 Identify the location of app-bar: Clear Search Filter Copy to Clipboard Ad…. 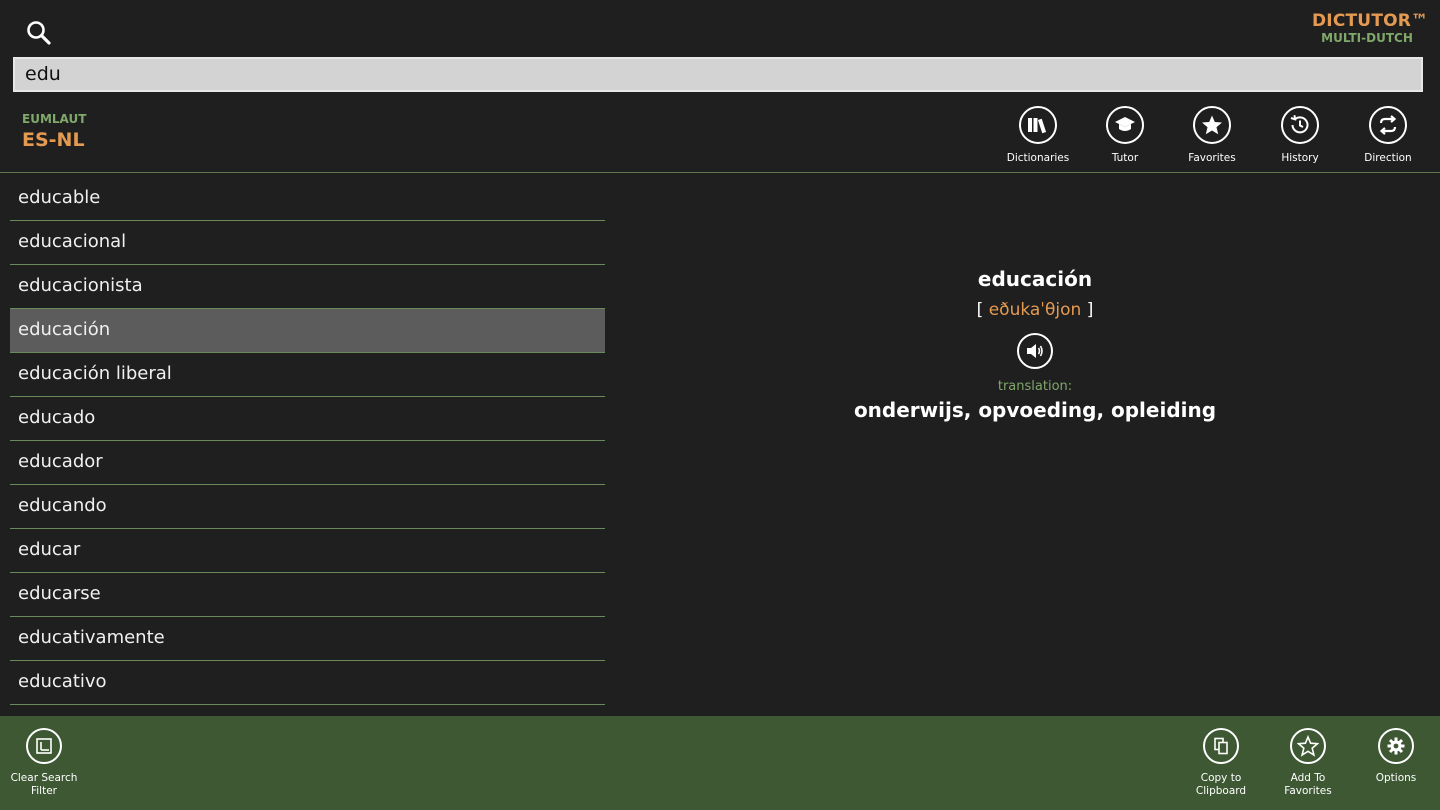
(720, 763).